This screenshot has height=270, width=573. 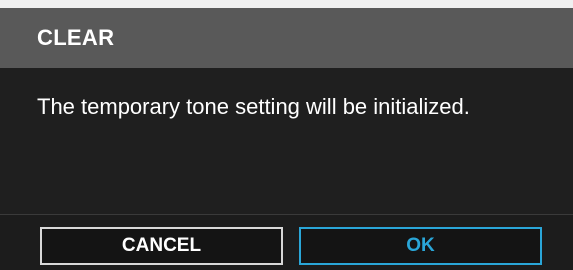 I want to click on cancel-button: CANCEL, so click(x=161, y=246).